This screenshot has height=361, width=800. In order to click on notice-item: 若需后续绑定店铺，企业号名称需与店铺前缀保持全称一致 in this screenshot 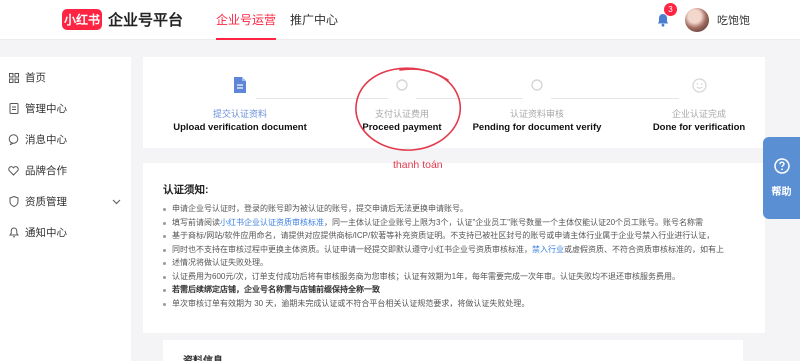, I will do `click(458, 290)`.